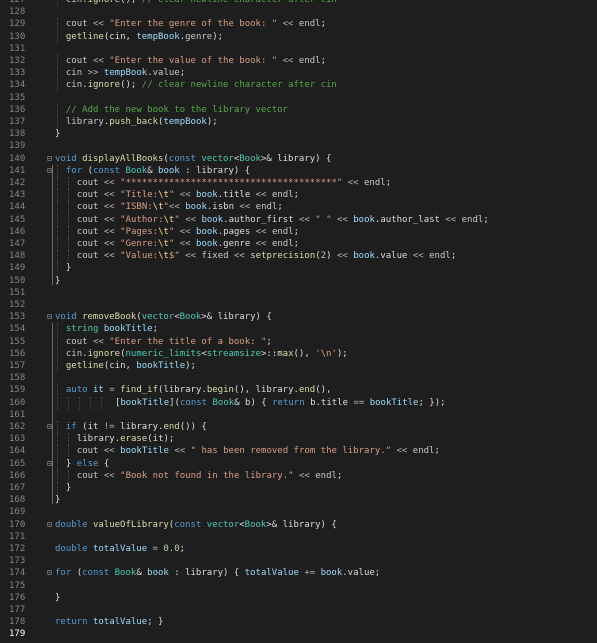  I want to click on code-line: 133 cin >> tempBook.value;, so click(298, 73).